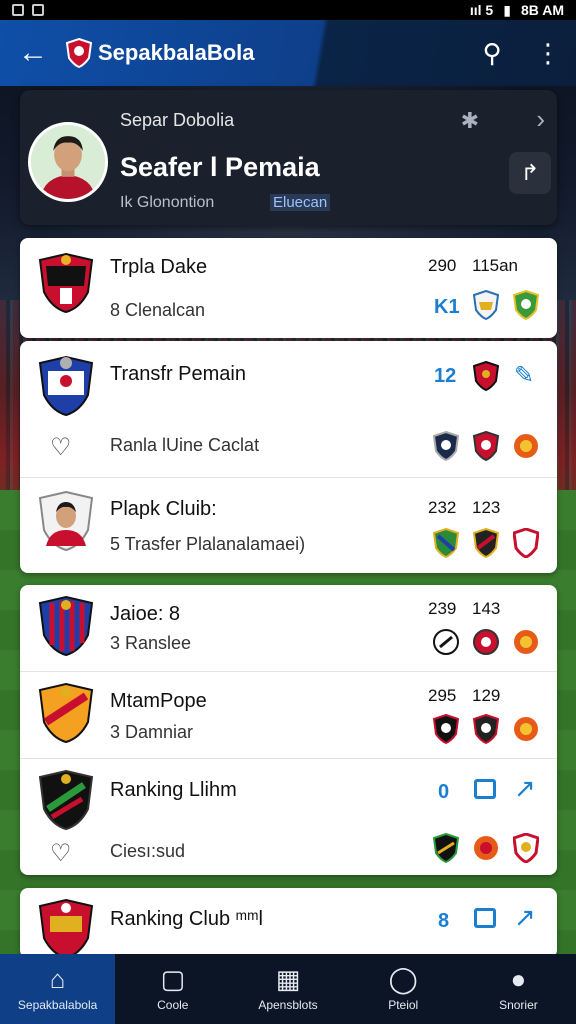 The image size is (576, 1024). Describe the element at coordinates (445, 376) in the screenshot. I see `stat-highlight: 12` at that location.